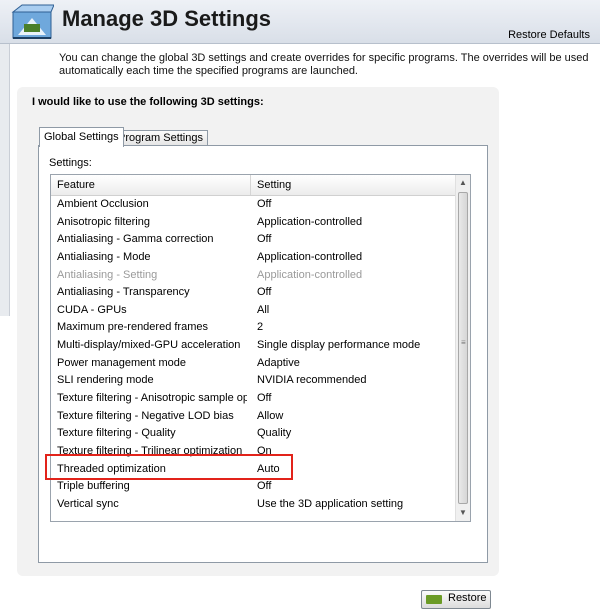 This screenshot has height=609, width=600. I want to click on column-header-feature: Feature, so click(151, 185).